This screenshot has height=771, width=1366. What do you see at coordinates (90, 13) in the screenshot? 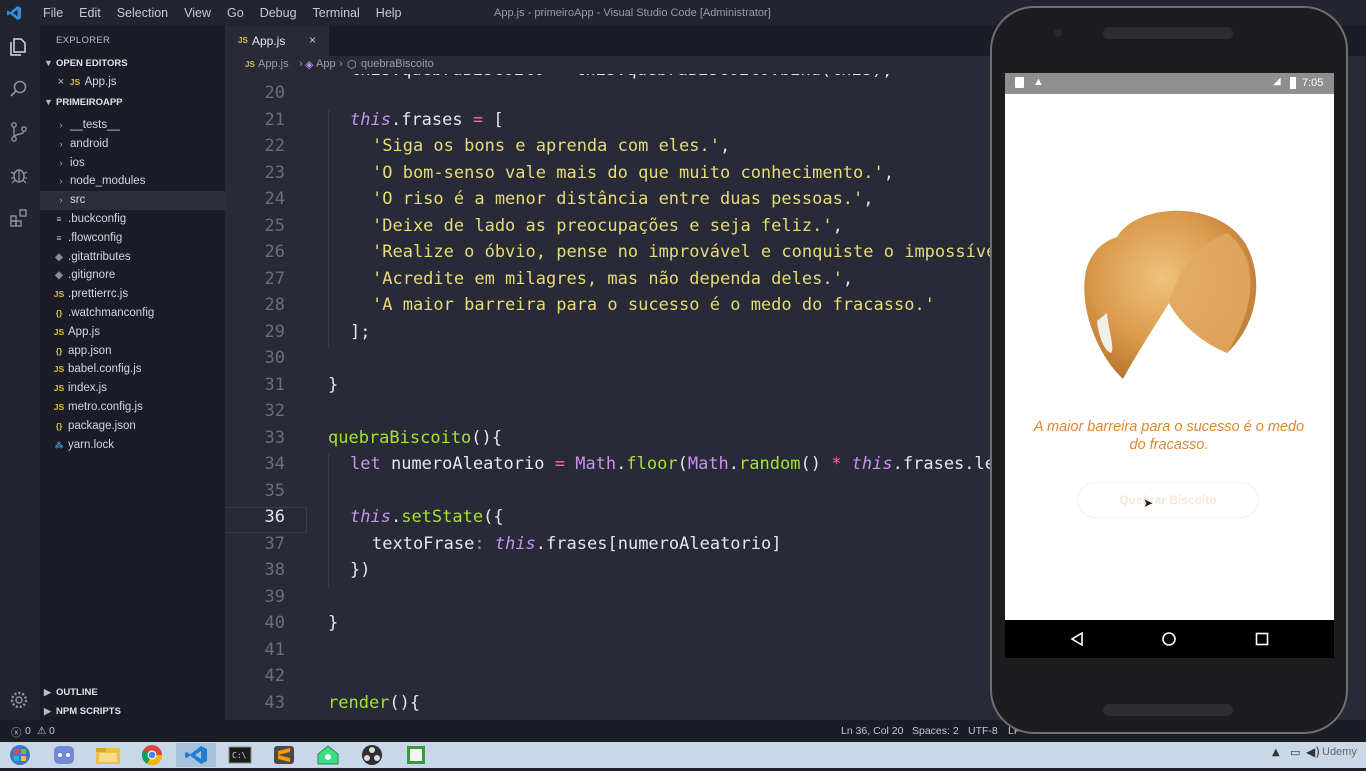
I see `menu-item-edit: Edit` at bounding box center [90, 13].